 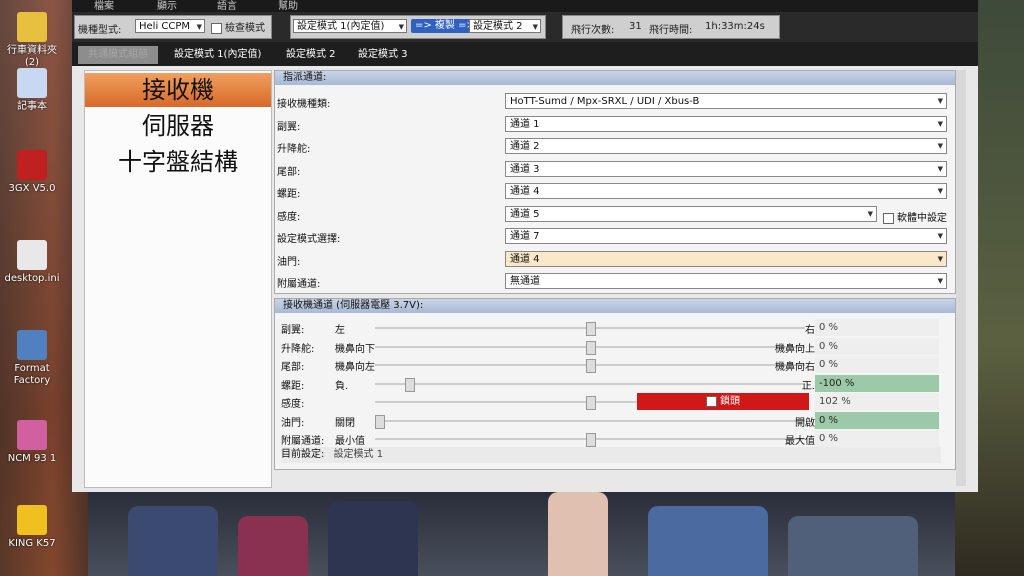 What do you see at coordinates (178, 279) in the screenshot?
I see `left-navigation: 接收機 伺服器 十字盤結構` at bounding box center [178, 279].